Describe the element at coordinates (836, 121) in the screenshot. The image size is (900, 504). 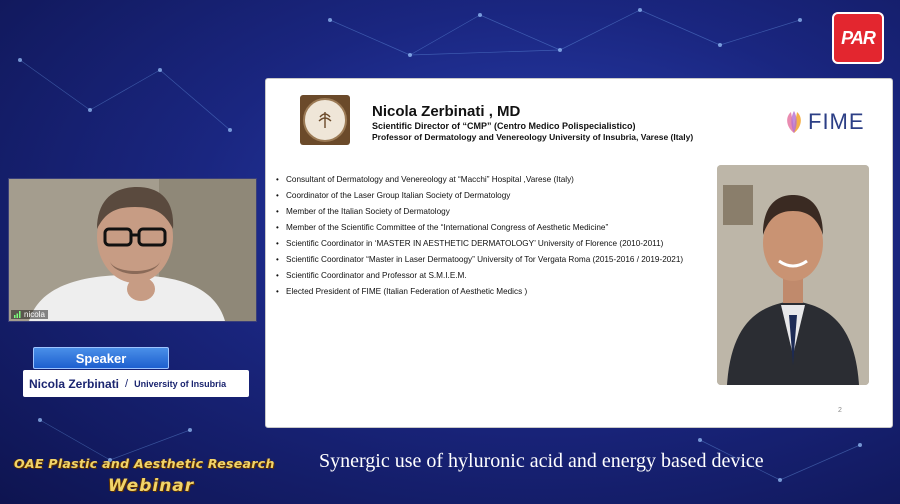
I see `fime-logo-text: FIME` at that location.